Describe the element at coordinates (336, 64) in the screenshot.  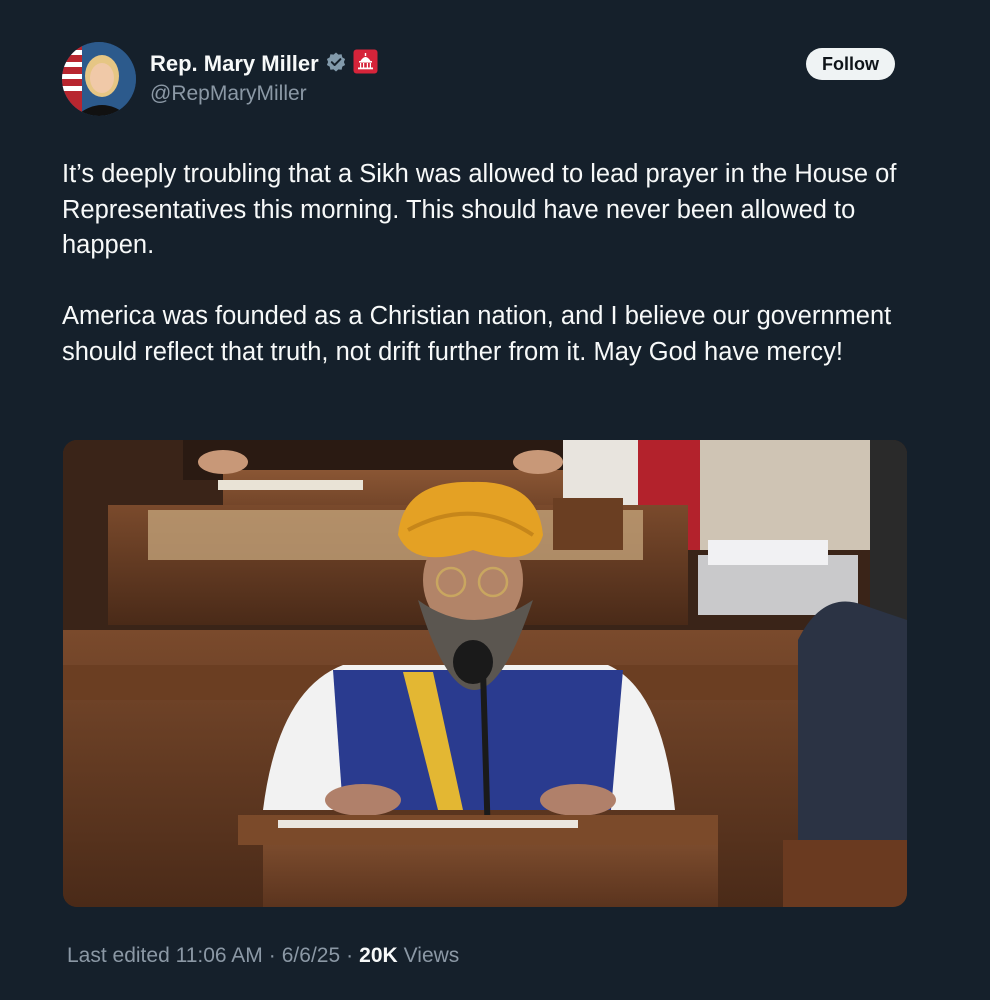
I see `gray-check-badge-icon` at that location.